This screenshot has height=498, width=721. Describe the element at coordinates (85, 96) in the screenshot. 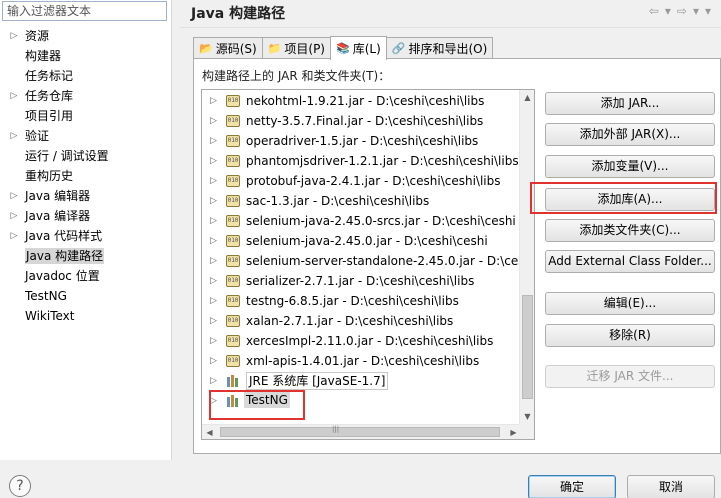

I see `nav-item: ▷ 任务仓库` at that location.